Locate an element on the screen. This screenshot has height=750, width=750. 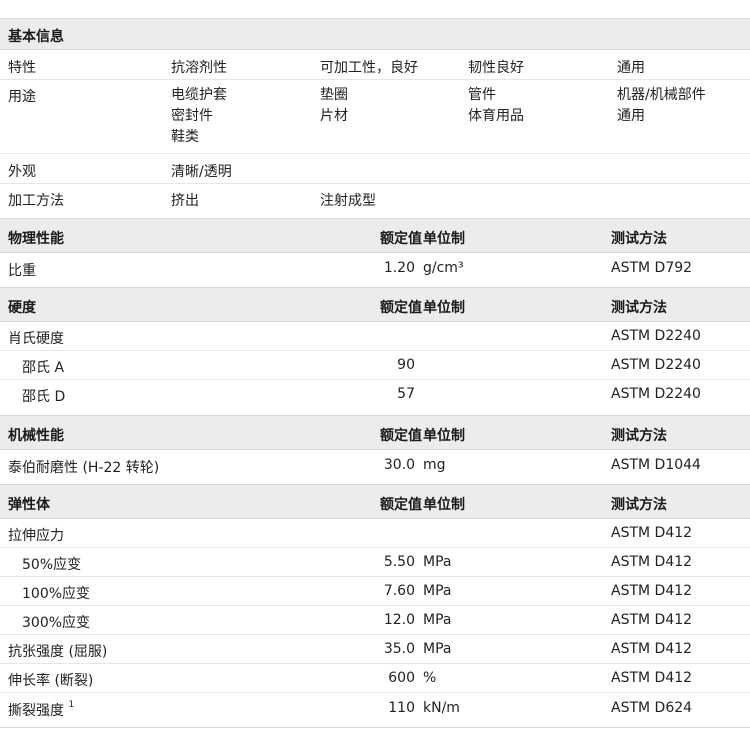
table-row: 撕裂强度 1 110 kN/m ASTM D624 is located at coordinates (375, 710).